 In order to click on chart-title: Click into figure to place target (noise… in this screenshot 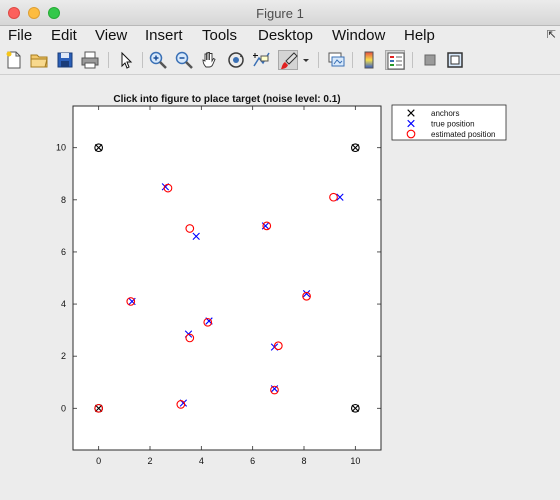, I will do `click(226, 99)`.